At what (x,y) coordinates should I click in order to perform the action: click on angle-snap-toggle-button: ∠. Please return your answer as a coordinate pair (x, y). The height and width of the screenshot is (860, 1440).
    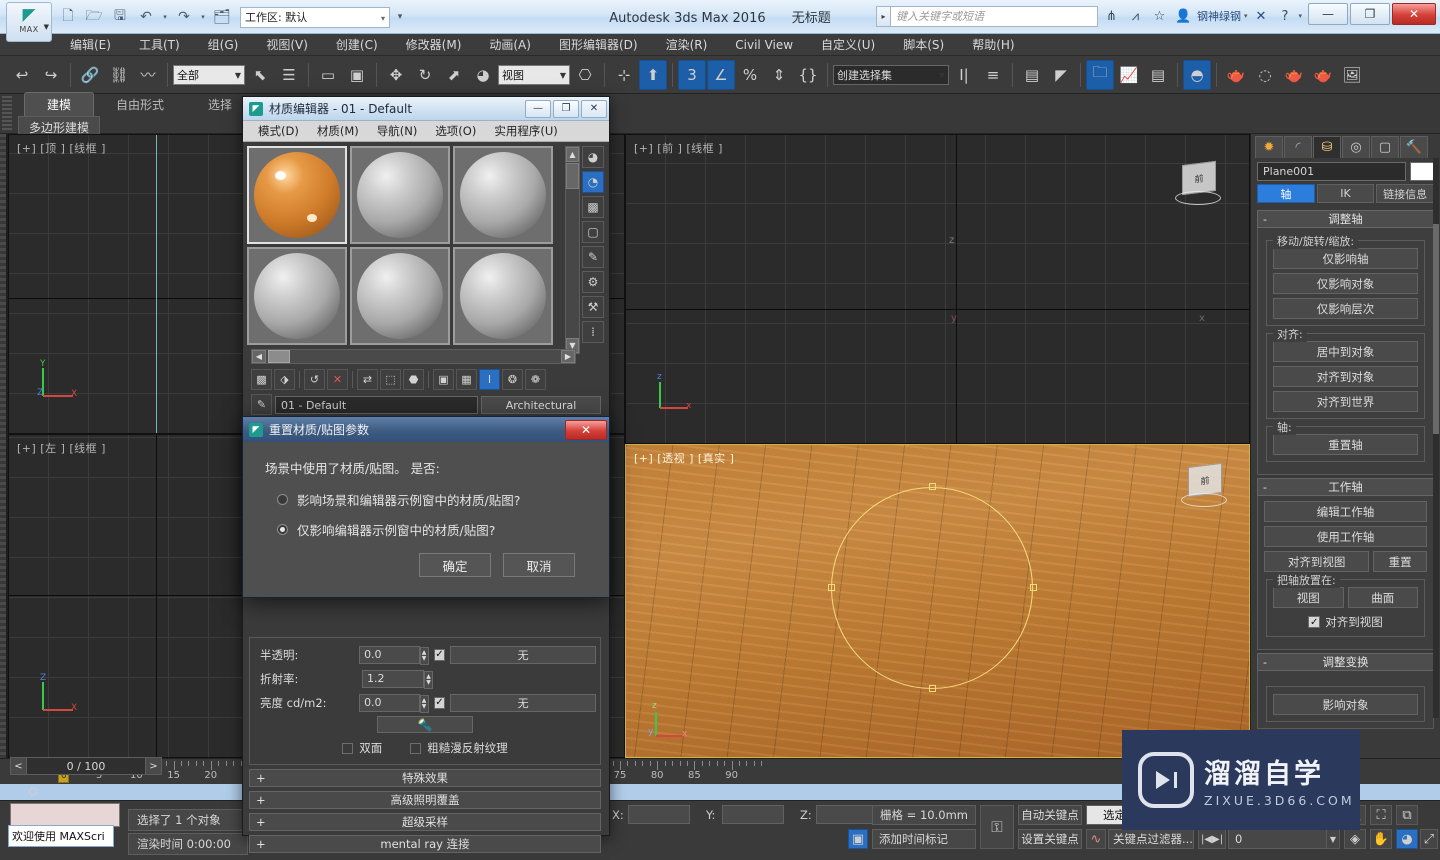
    Looking at the image, I should click on (721, 74).